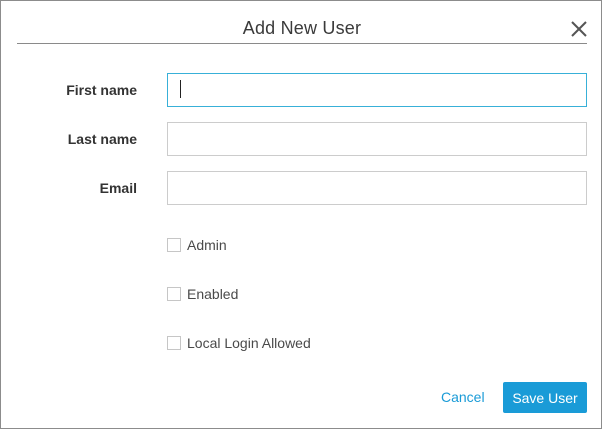  What do you see at coordinates (174, 294) in the screenshot?
I see `enabled-checkbox` at bounding box center [174, 294].